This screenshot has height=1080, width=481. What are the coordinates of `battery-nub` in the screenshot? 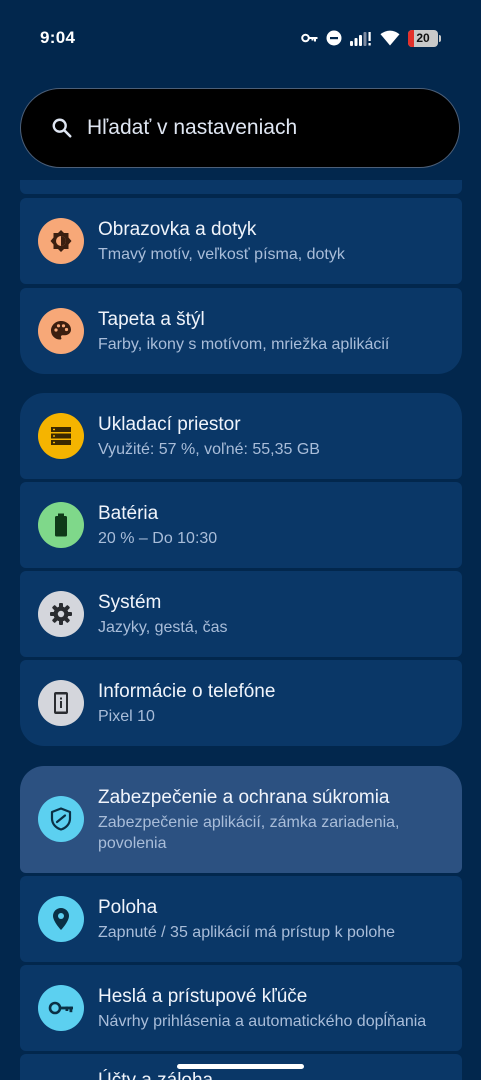 It's located at (440, 38).